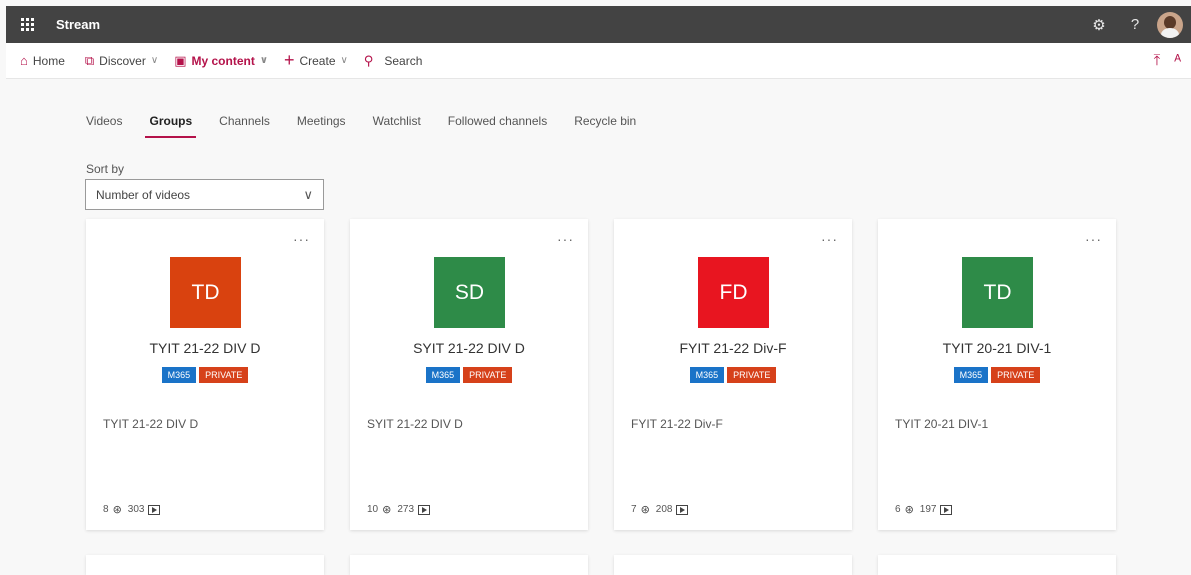 This screenshot has height=575, width=1191. I want to click on tab-channels: Channels, so click(244, 124).